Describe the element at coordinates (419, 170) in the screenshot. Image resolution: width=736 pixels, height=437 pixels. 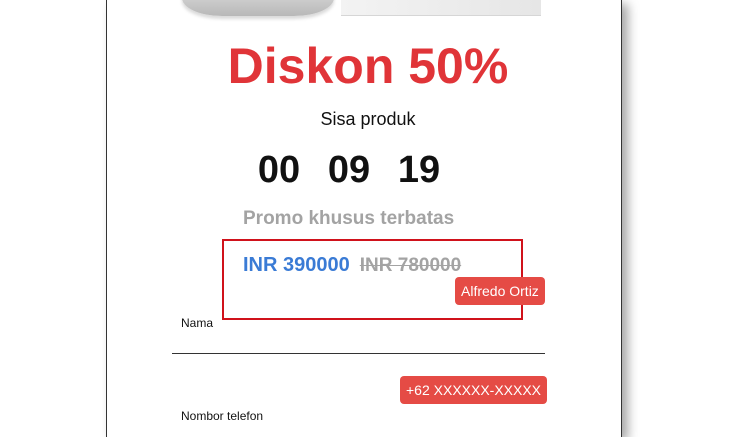
I see `countdown-seconds: 19` at that location.